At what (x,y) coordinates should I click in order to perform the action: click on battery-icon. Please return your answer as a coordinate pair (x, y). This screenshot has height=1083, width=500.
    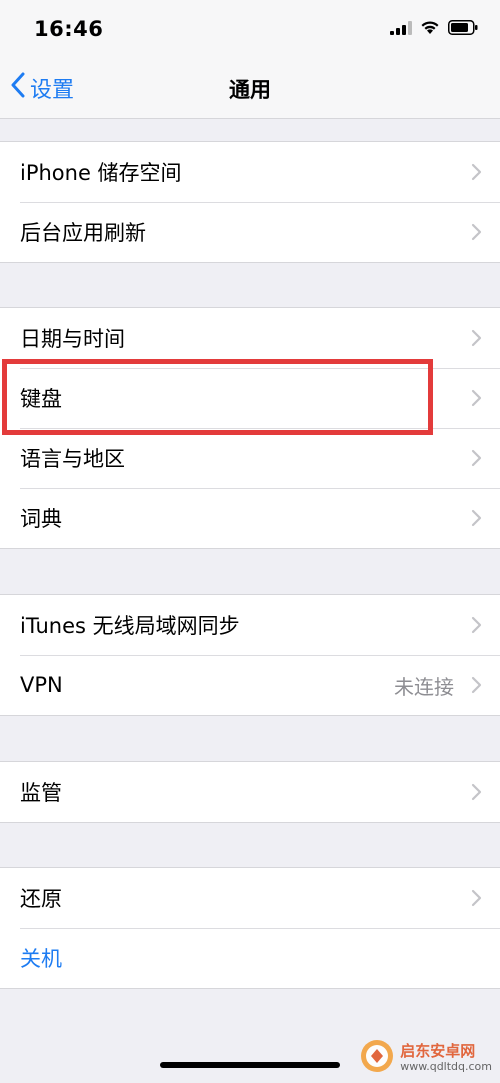
    Looking at the image, I should click on (463, 29).